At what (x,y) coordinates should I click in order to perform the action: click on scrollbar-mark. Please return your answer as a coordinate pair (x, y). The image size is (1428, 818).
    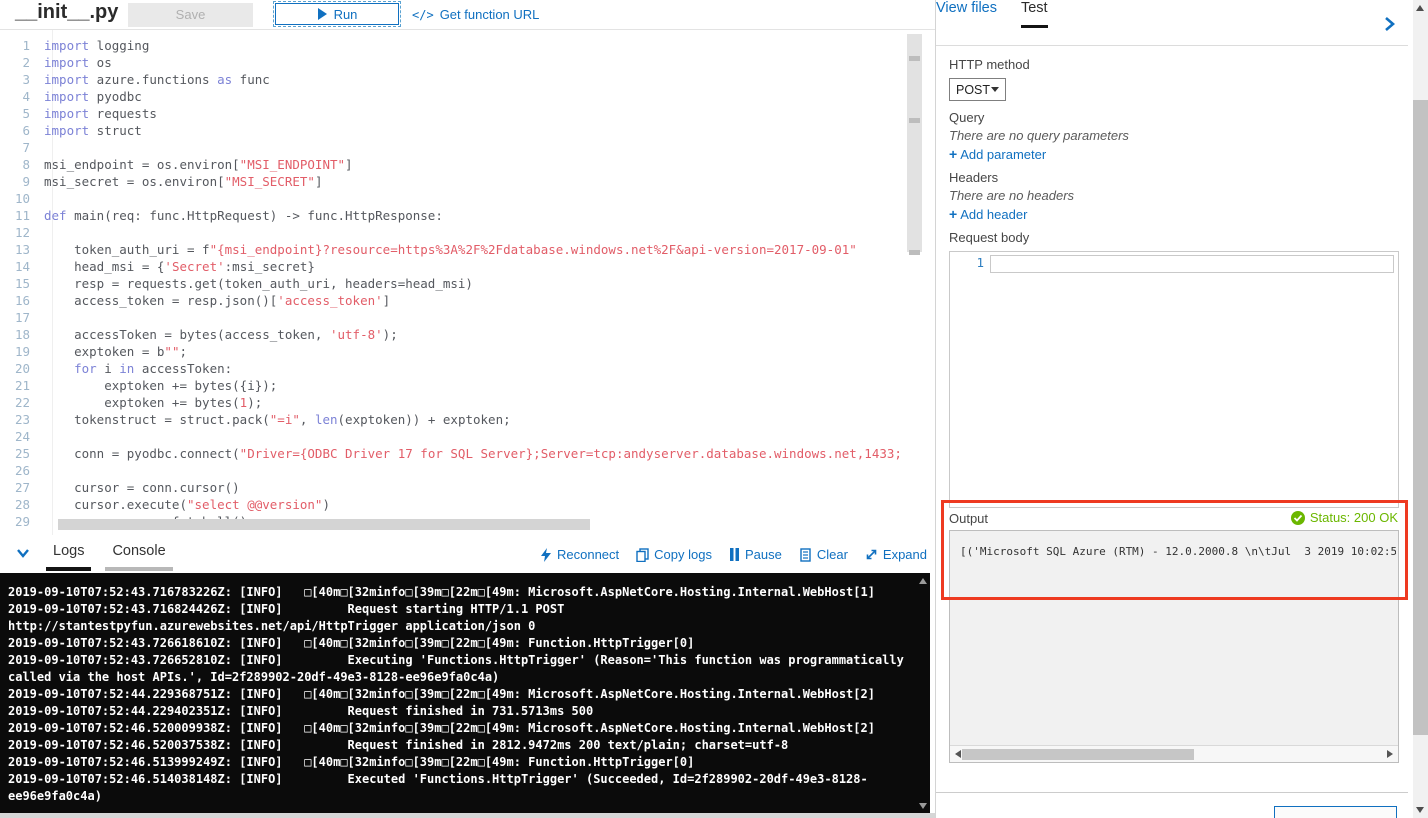
    Looking at the image, I should click on (914, 120).